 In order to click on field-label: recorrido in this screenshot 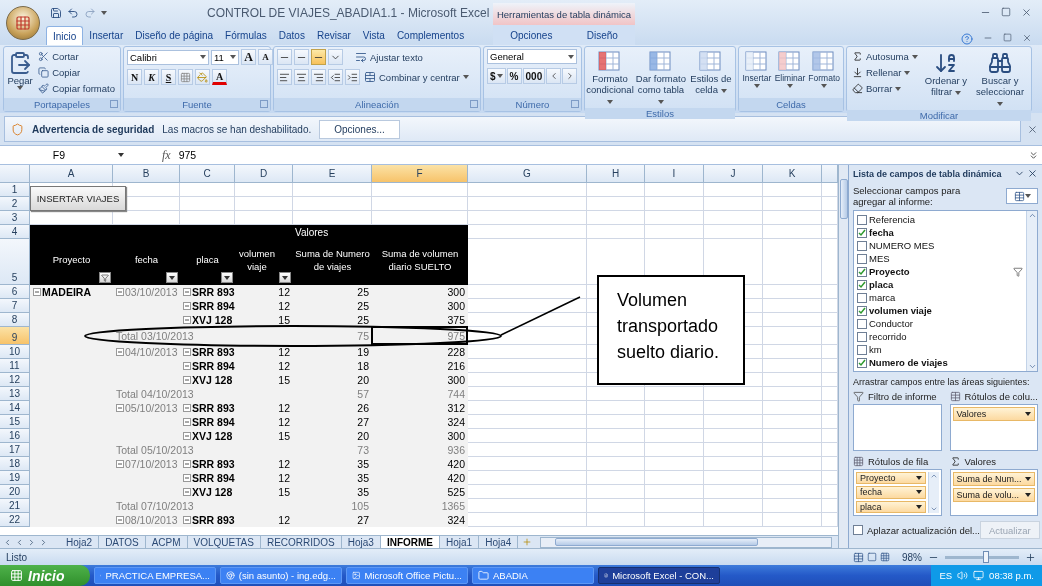, I will do `click(946, 336)`.